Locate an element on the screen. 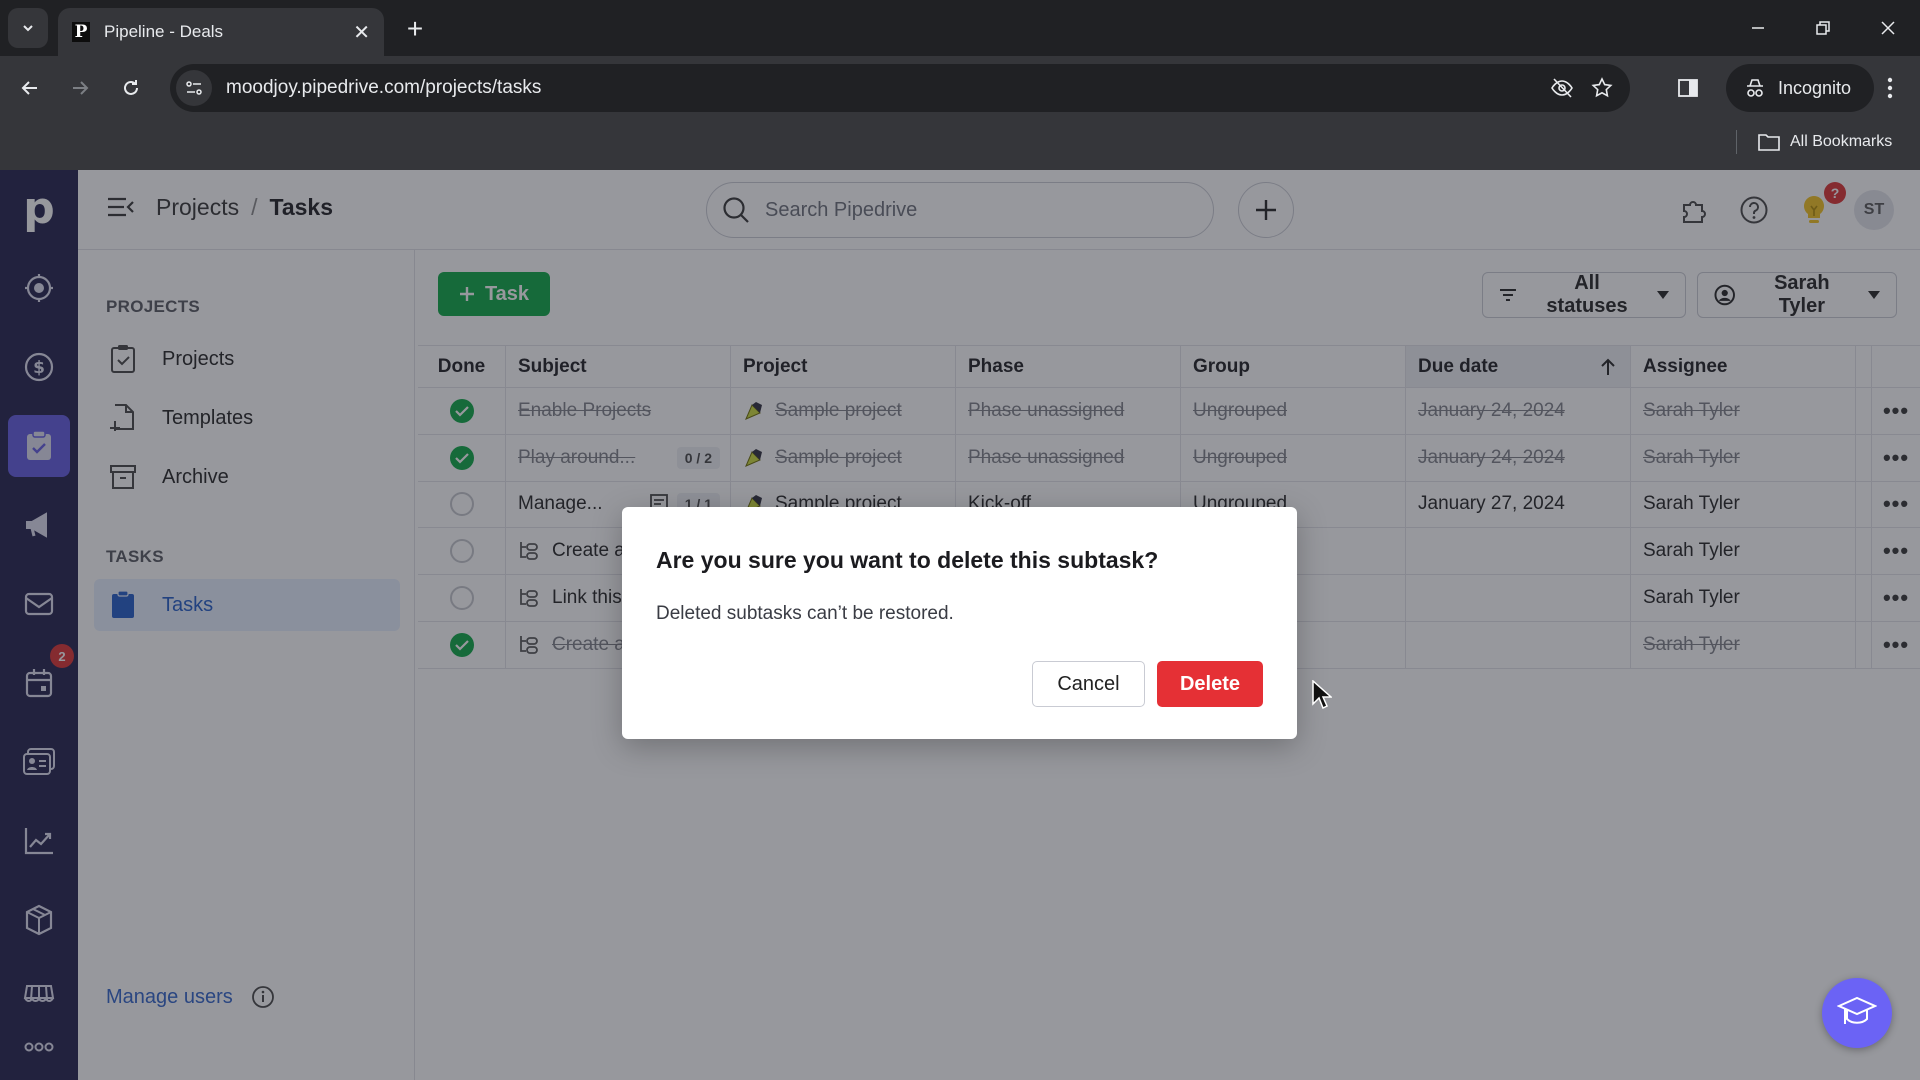  forward-button is located at coordinates (80, 88).